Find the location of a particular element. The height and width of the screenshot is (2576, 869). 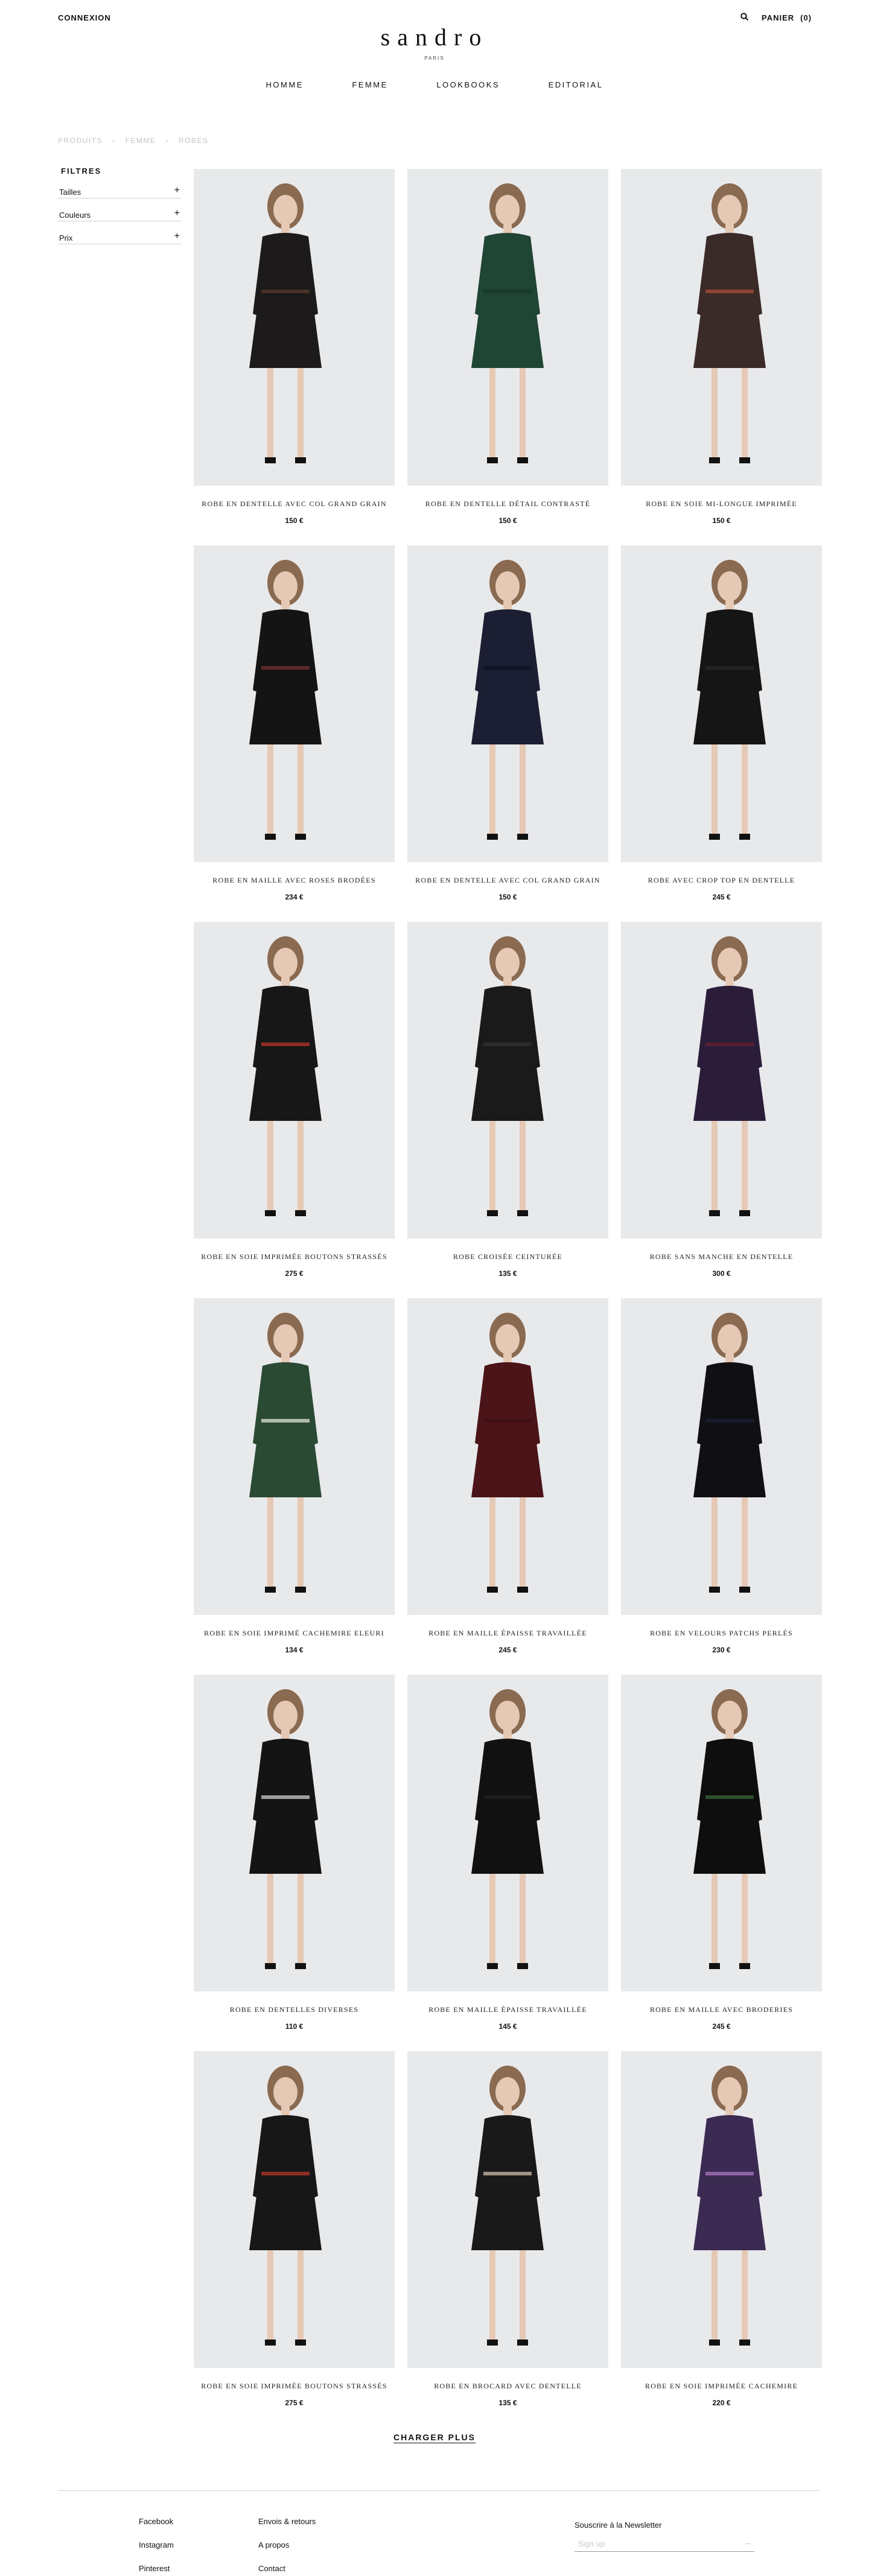

product-card: ROBE EN MAILLE ÉPAISSE TRAVAILLÉE 145 € is located at coordinates (507, 1862).